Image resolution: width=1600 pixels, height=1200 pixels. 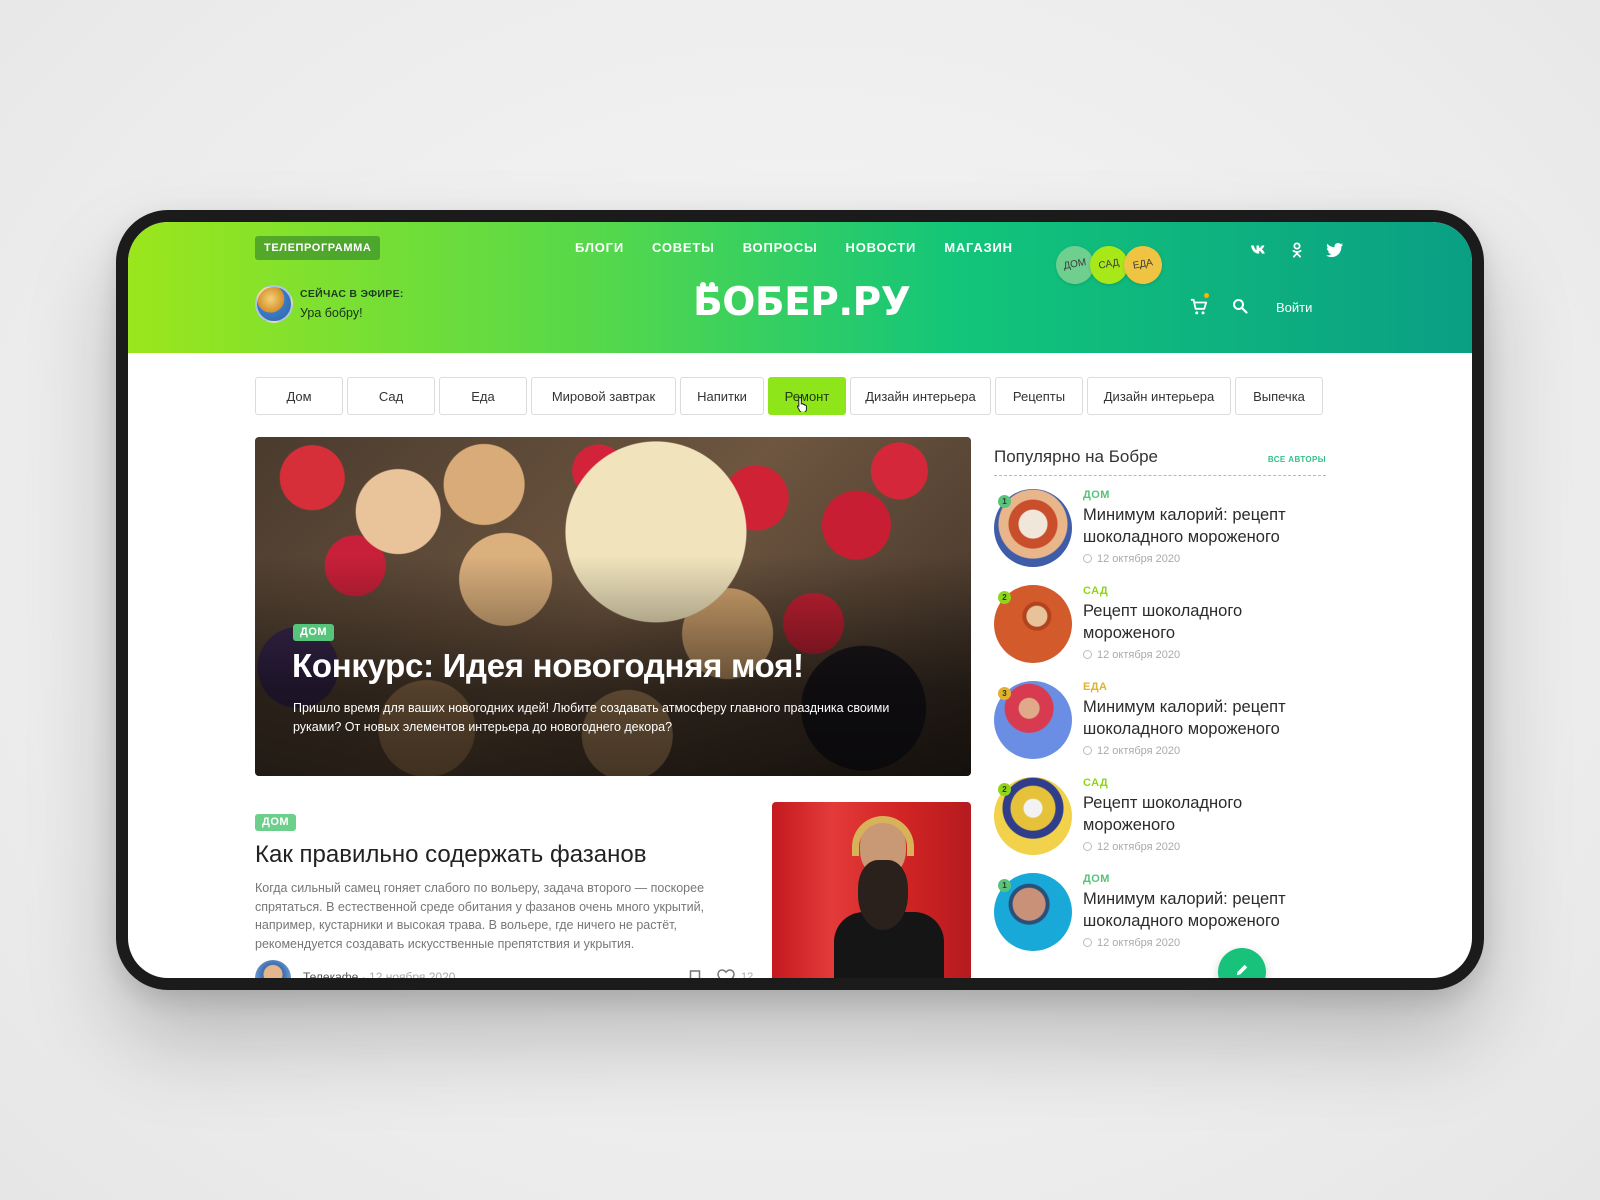 I want to click on cat-interior-design: Дизайн интерьера, so click(x=920, y=396).